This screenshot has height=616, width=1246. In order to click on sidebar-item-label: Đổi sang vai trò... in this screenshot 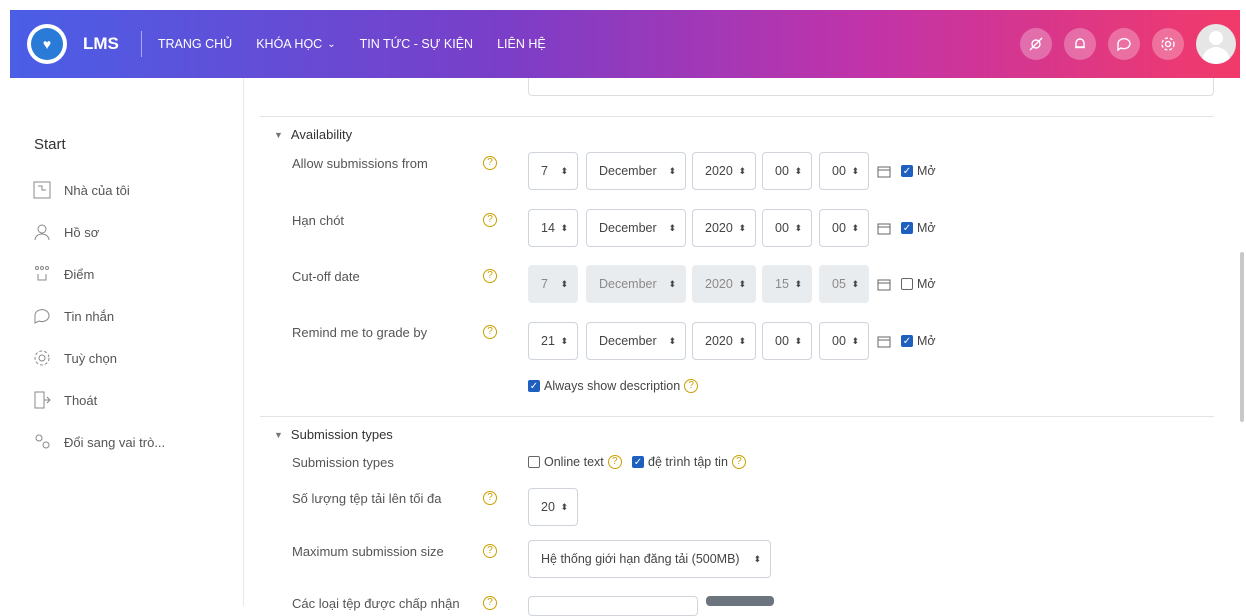, I will do `click(115, 442)`.